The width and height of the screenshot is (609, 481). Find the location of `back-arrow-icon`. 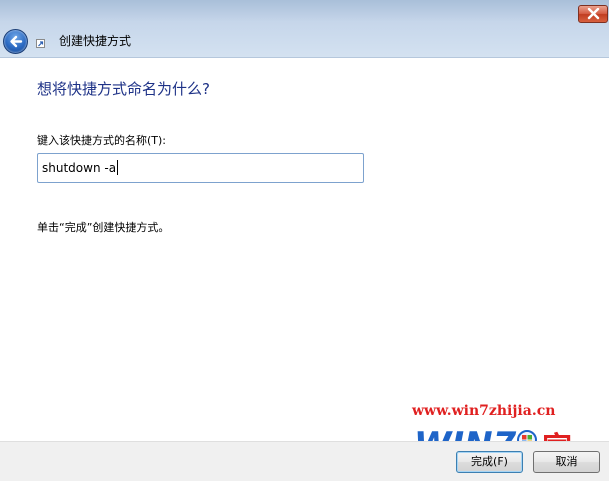

back-arrow-icon is located at coordinates (16, 41).